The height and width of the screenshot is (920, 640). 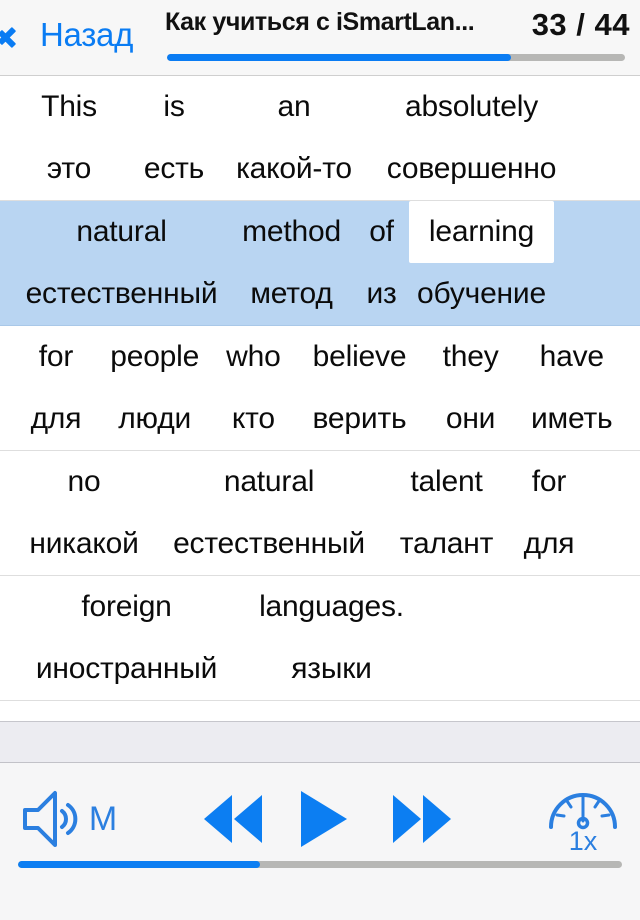 I want to click on translation-word: иностранный, so click(x=126, y=669).